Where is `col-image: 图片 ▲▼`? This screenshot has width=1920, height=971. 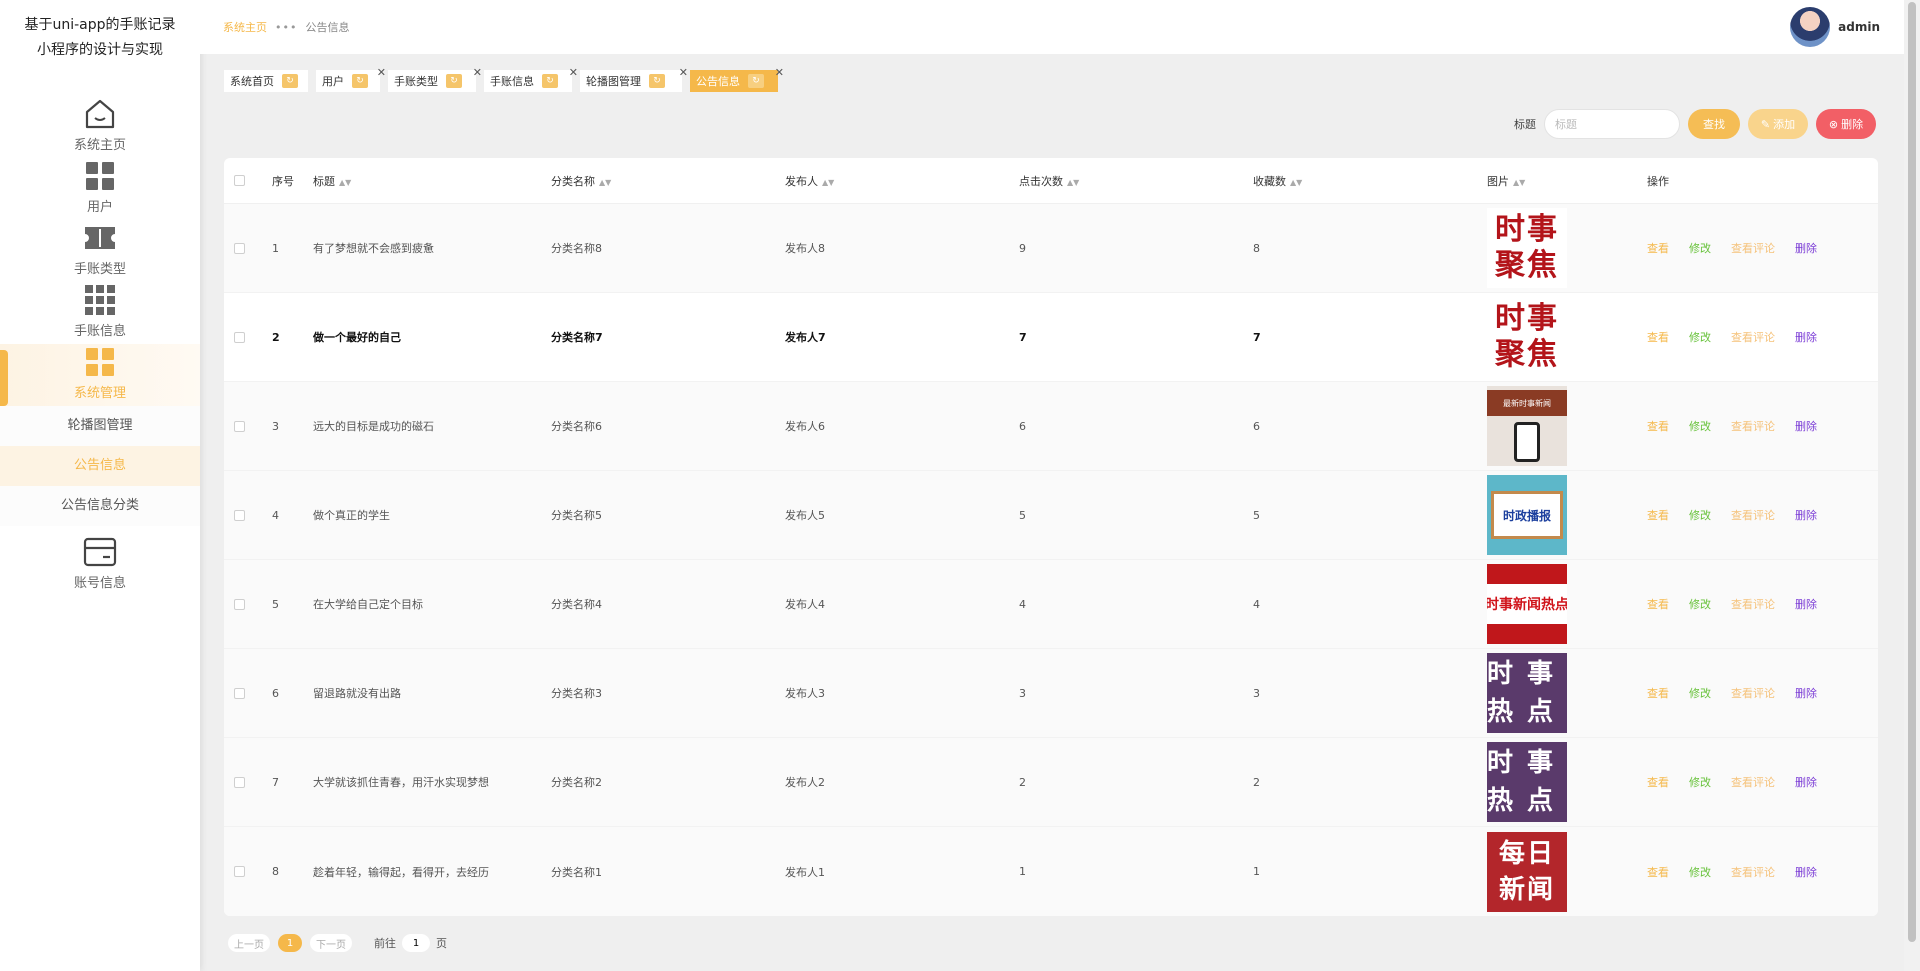 col-image: 图片 ▲▼ is located at coordinates (1567, 181).